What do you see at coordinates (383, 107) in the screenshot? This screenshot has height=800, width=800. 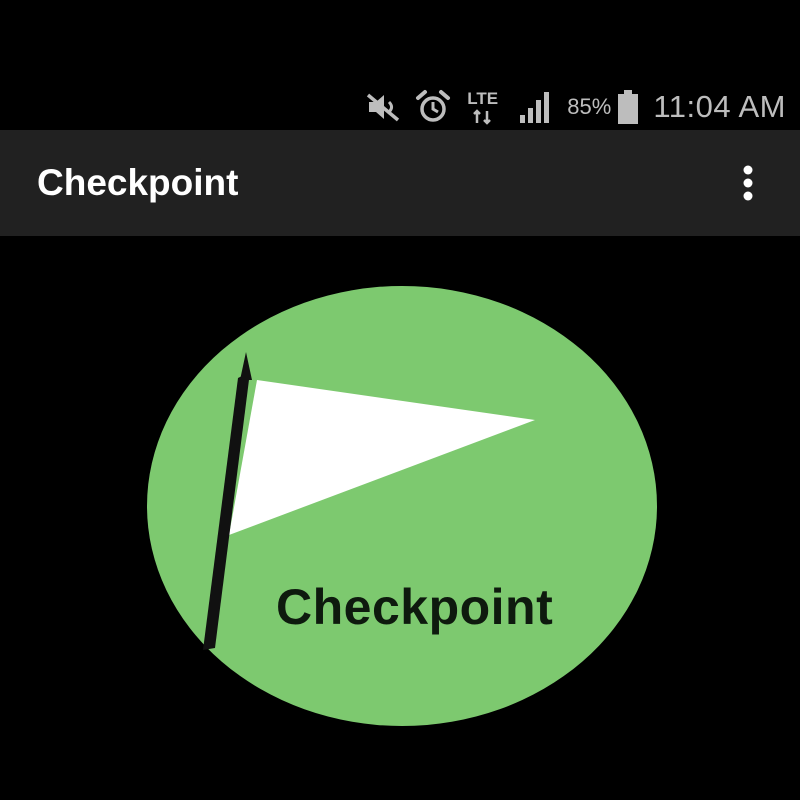 I see `mute-icon` at bounding box center [383, 107].